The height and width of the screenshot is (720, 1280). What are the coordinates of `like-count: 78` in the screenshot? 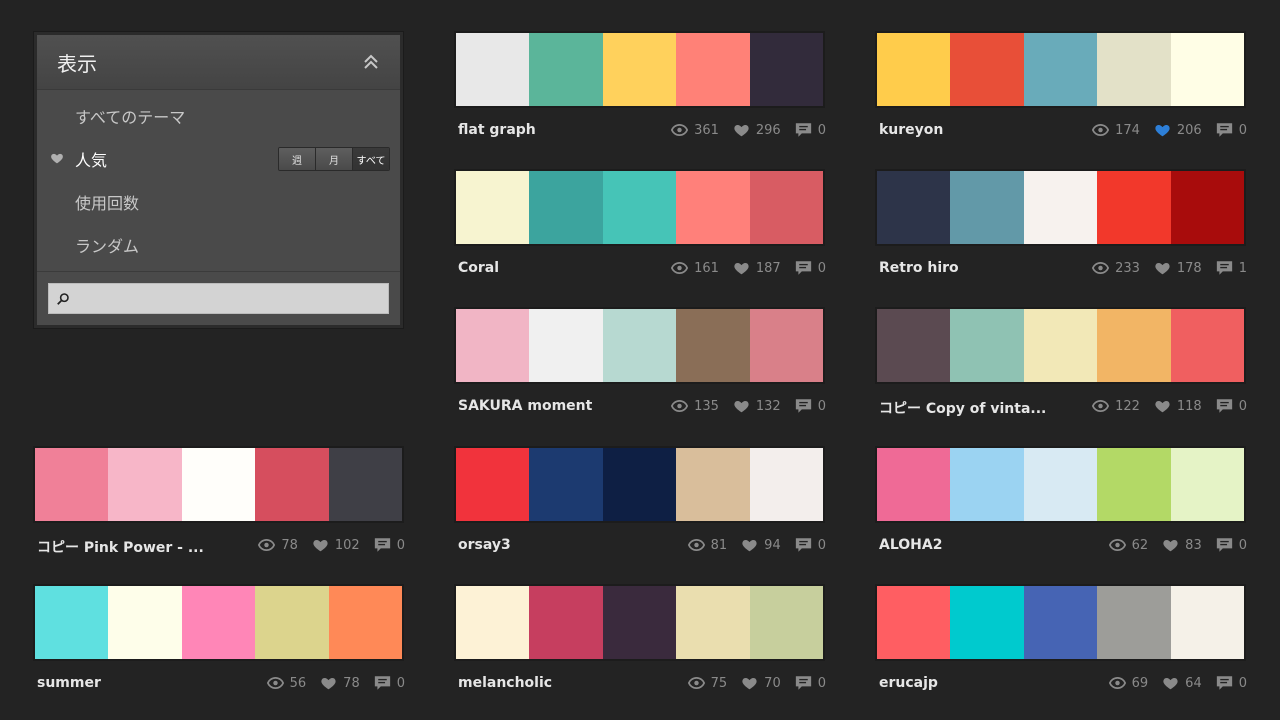 It's located at (340, 683).